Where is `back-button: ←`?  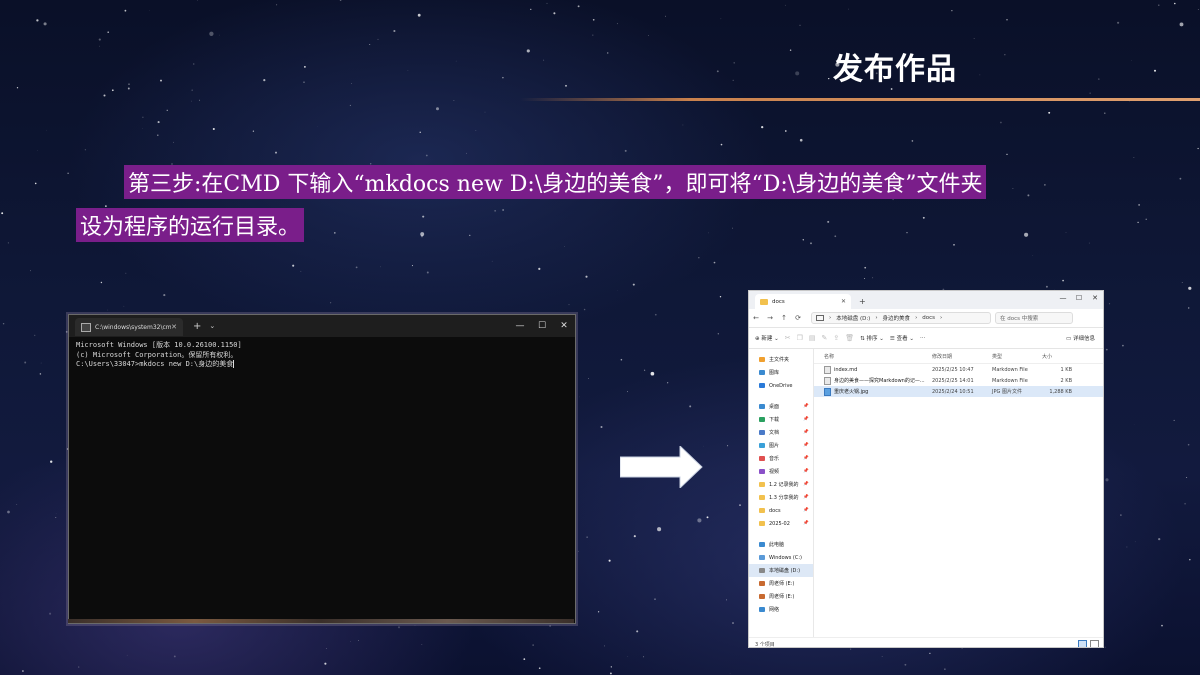 back-button: ← is located at coordinates (756, 318).